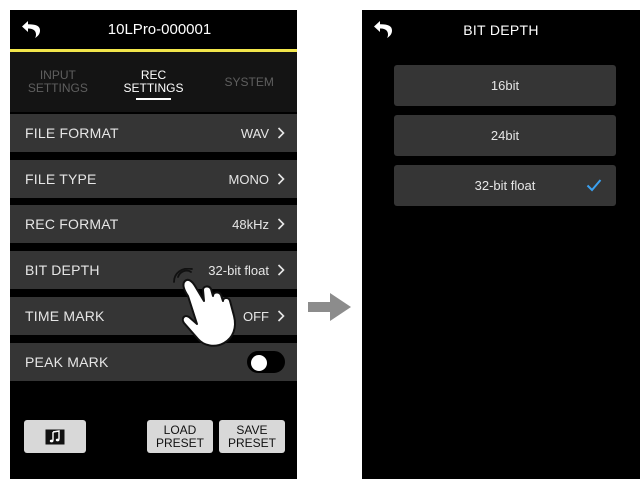  What do you see at coordinates (58, 82) in the screenshot?
I see `tab-input-settings: INPUT SETTINGS` at bounding box center [58, 82].